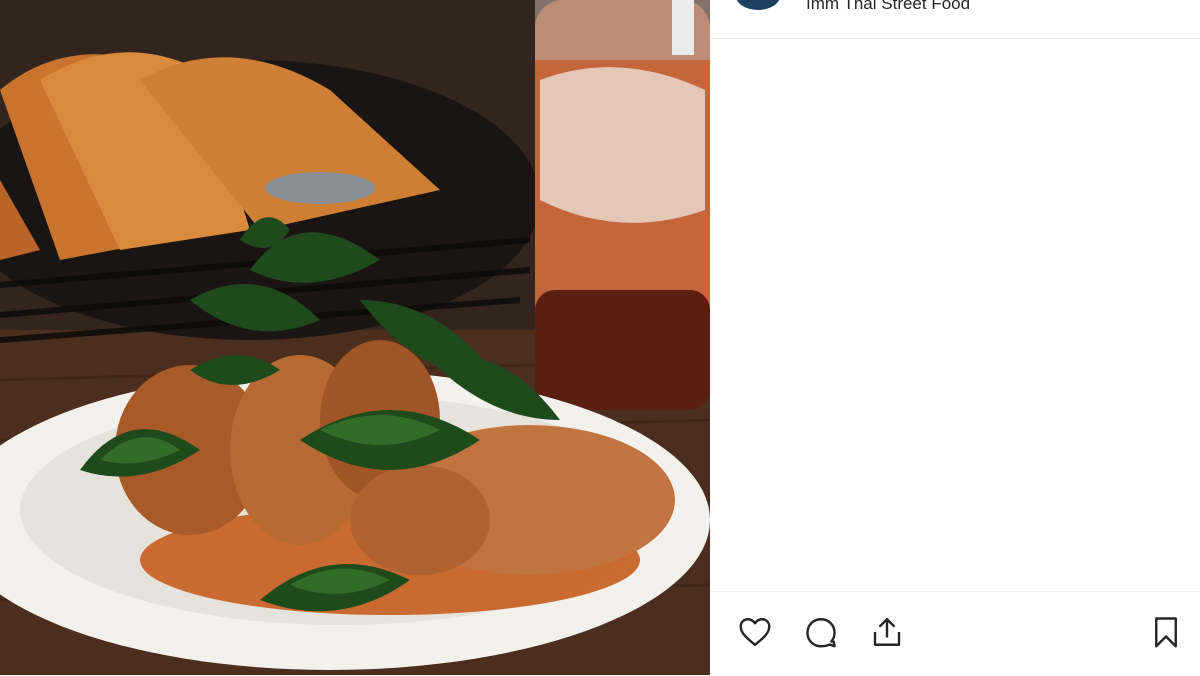  I want to click on comment-bubble-icon, so click(821, 633).